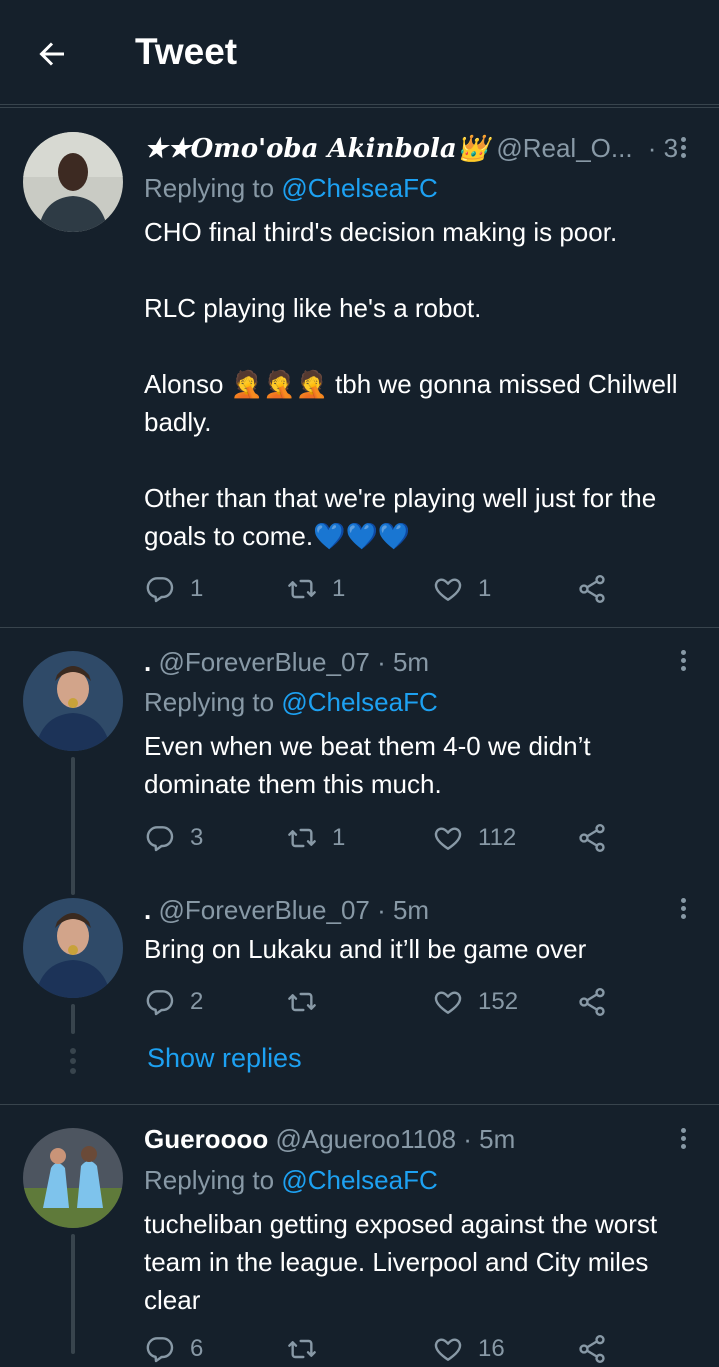  What do you see at coordinates (384, 1349) in the screenshot?
I see `action-bar: 6 16` at bounding box center [384, 1349].